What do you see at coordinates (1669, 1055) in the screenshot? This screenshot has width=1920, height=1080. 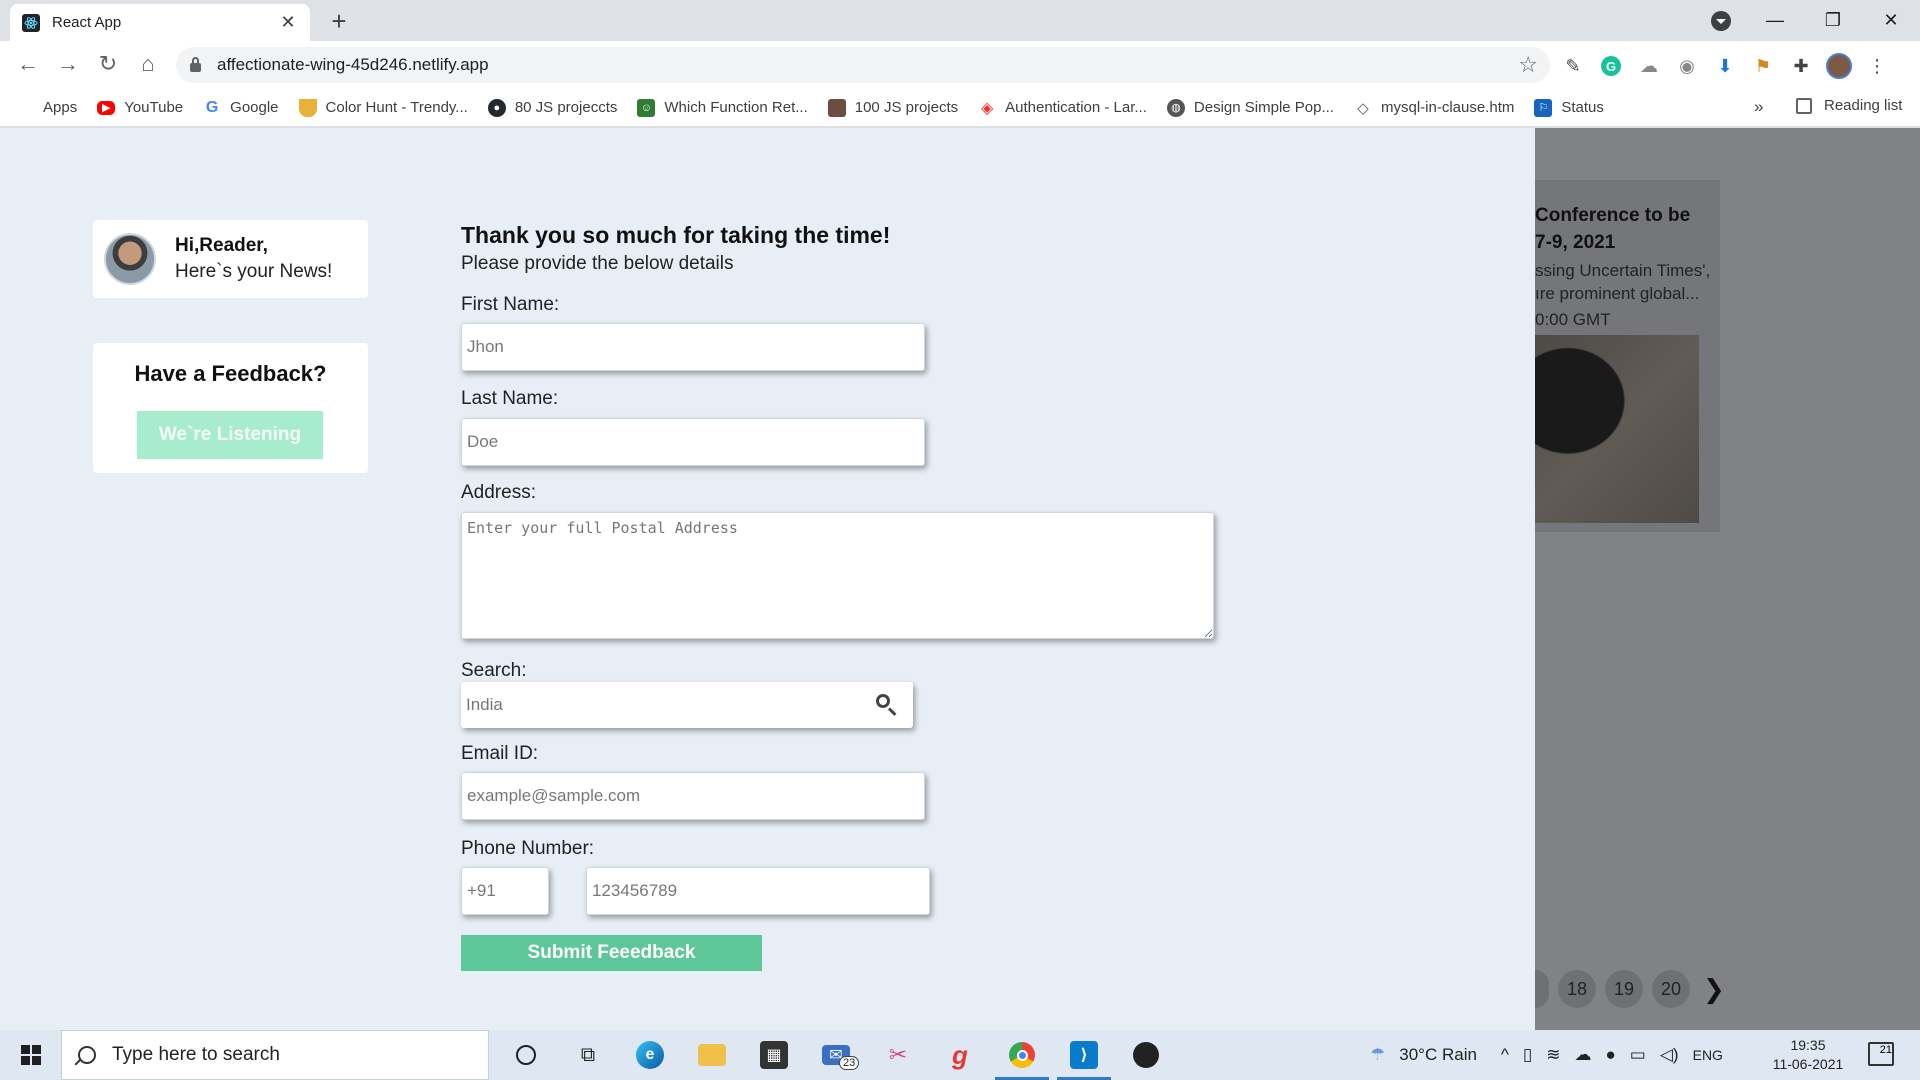 I see `volume-icon: ◁)` at bounding box center [1669, 1055].